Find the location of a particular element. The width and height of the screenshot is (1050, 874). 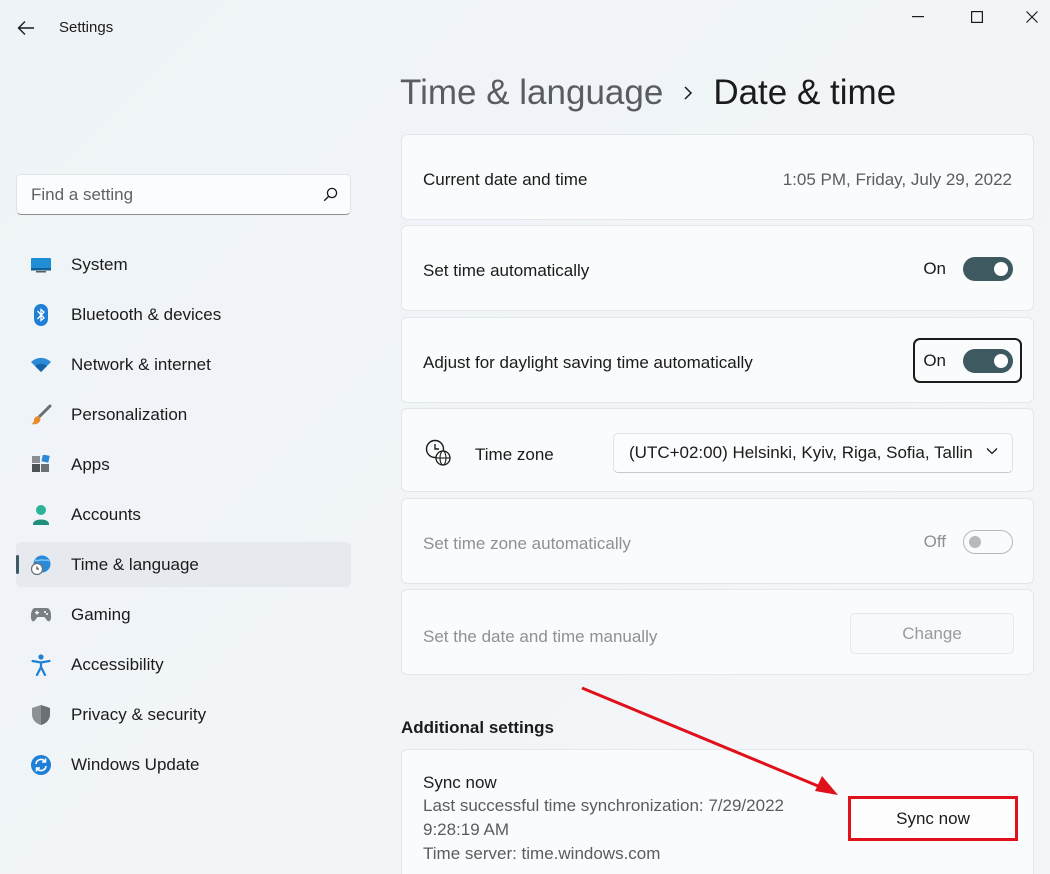

set-time-auto-label: Set time automatically is located at coordinates (506, 270).